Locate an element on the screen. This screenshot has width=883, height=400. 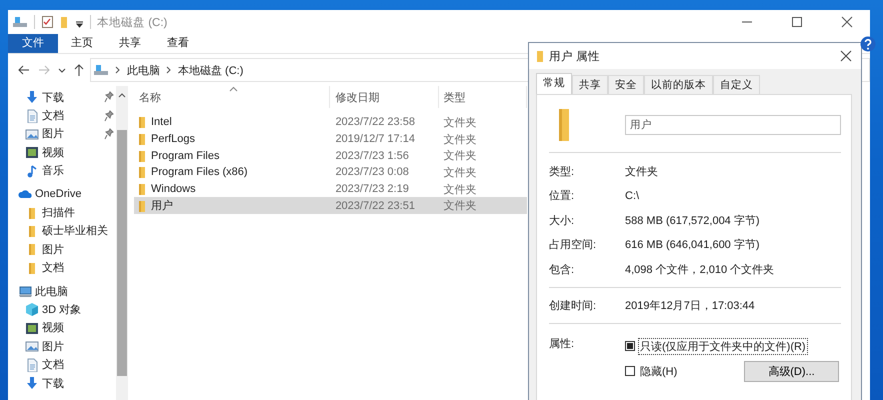
name-field: 用户 is located at coordinates (733, 125).